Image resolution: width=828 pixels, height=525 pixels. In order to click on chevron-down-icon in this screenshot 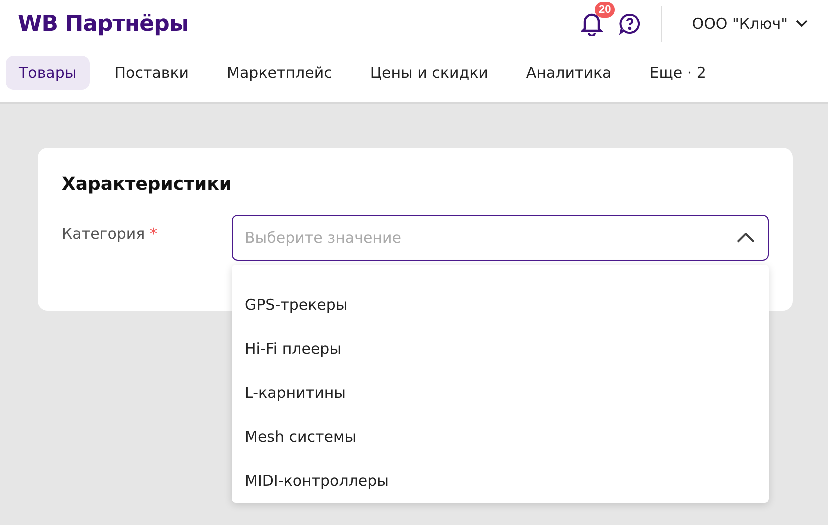, I will do `click(802, 24)`.